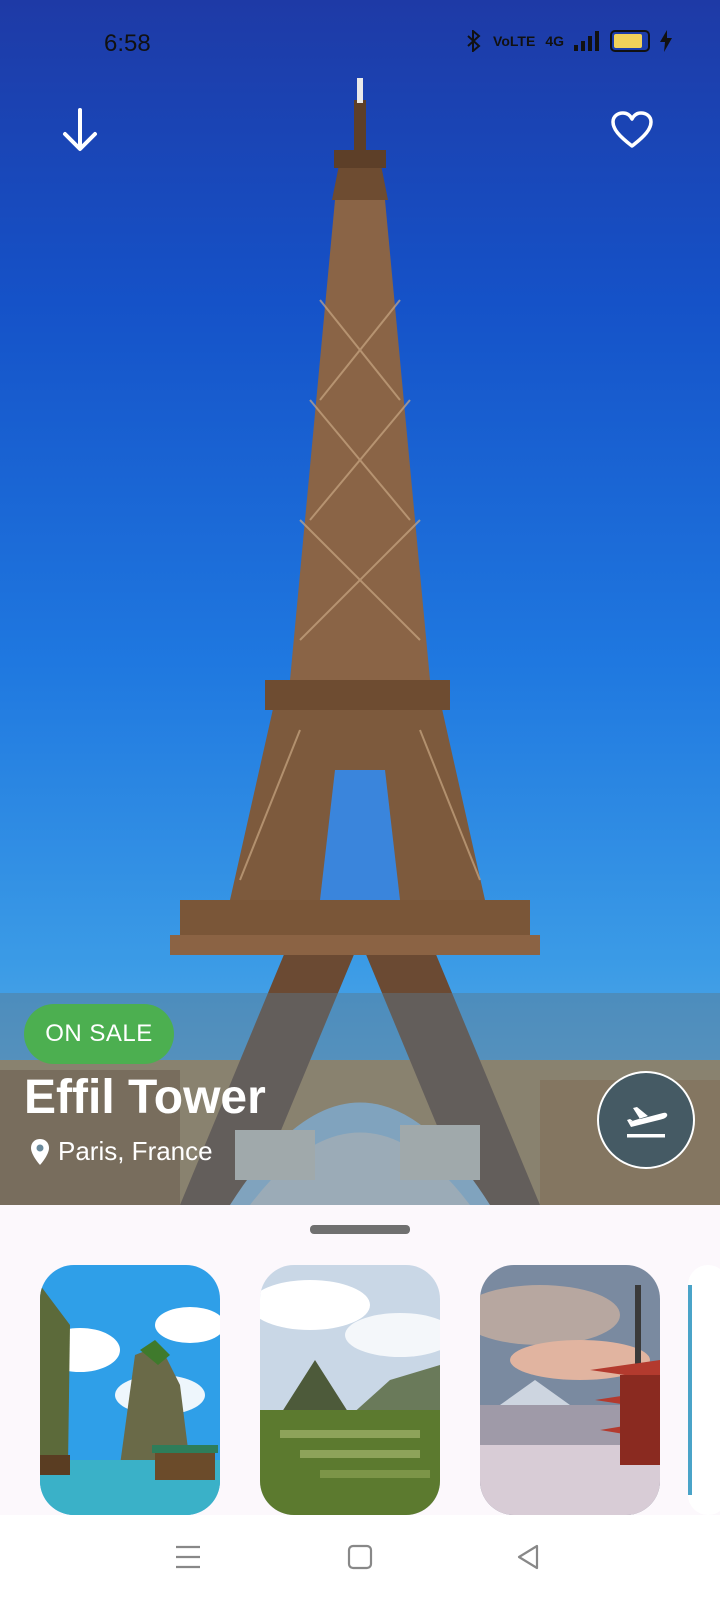 This screenshot has height=1600, width=720. Describe the element at coordinates (130, 1390) in the screenshot. I see `ha-long-bay-thumbnail` at that location.